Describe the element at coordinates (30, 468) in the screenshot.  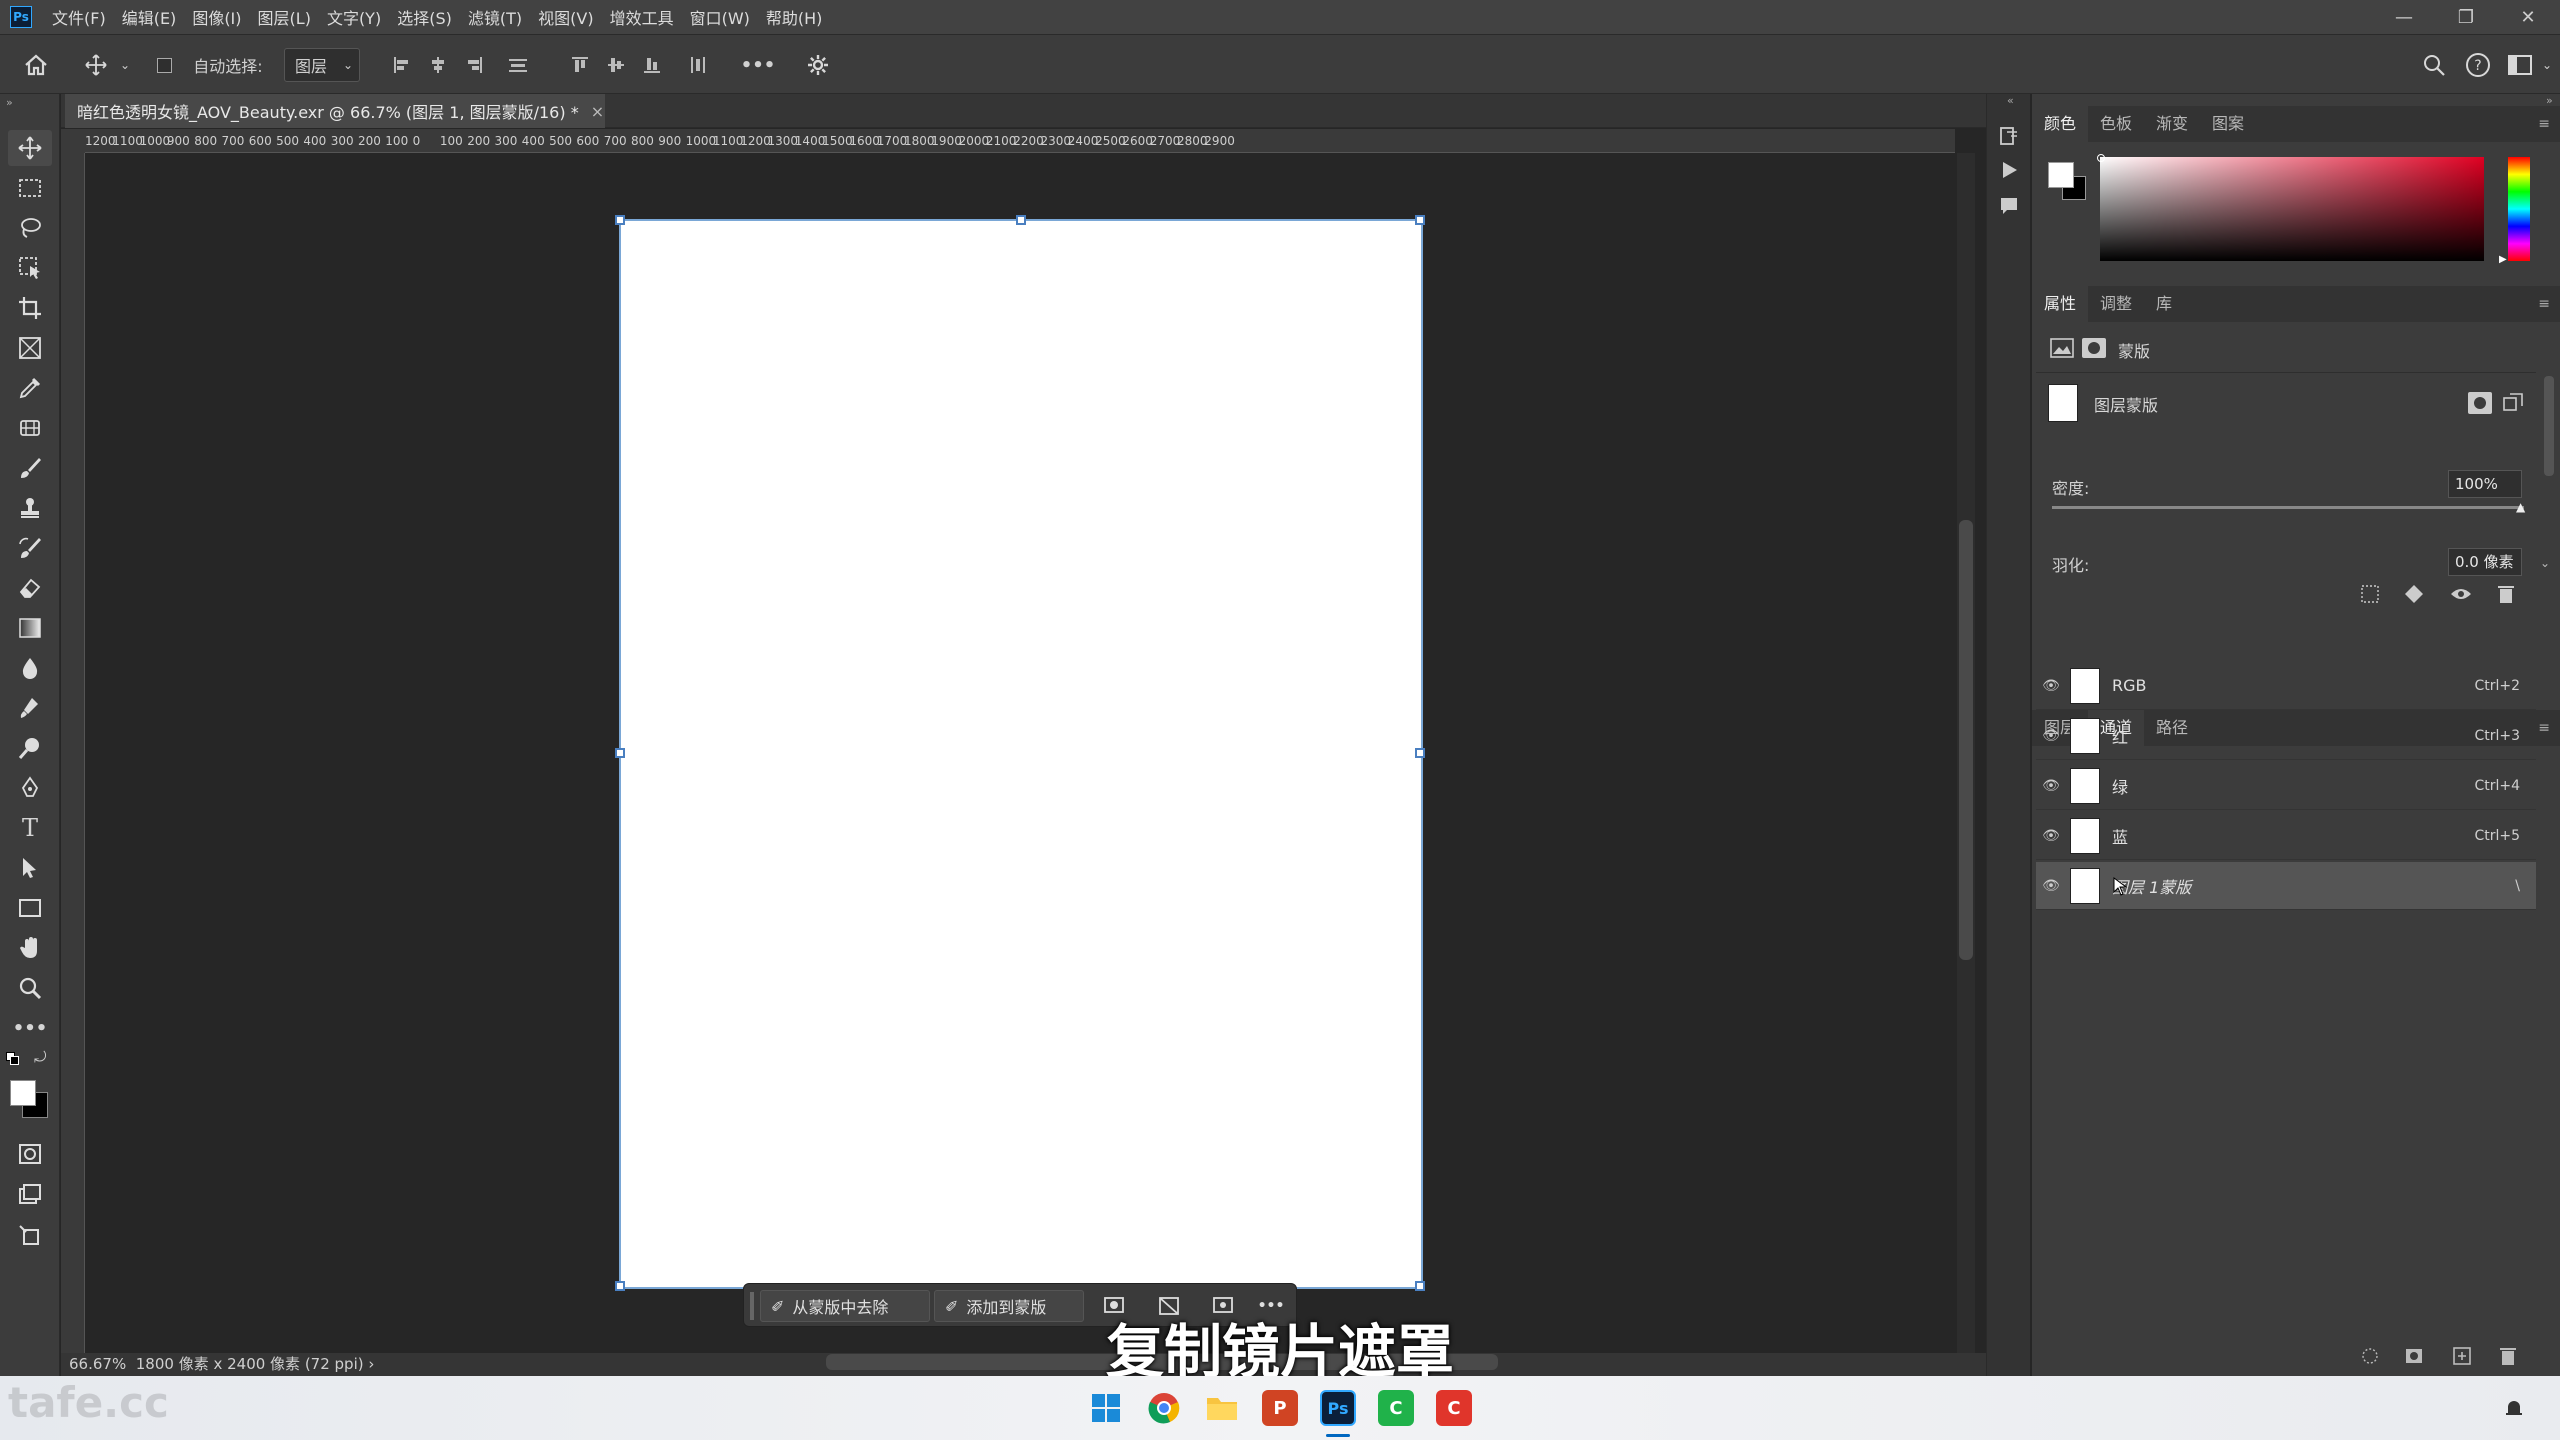
I see `brush-tool-icon` at that location.